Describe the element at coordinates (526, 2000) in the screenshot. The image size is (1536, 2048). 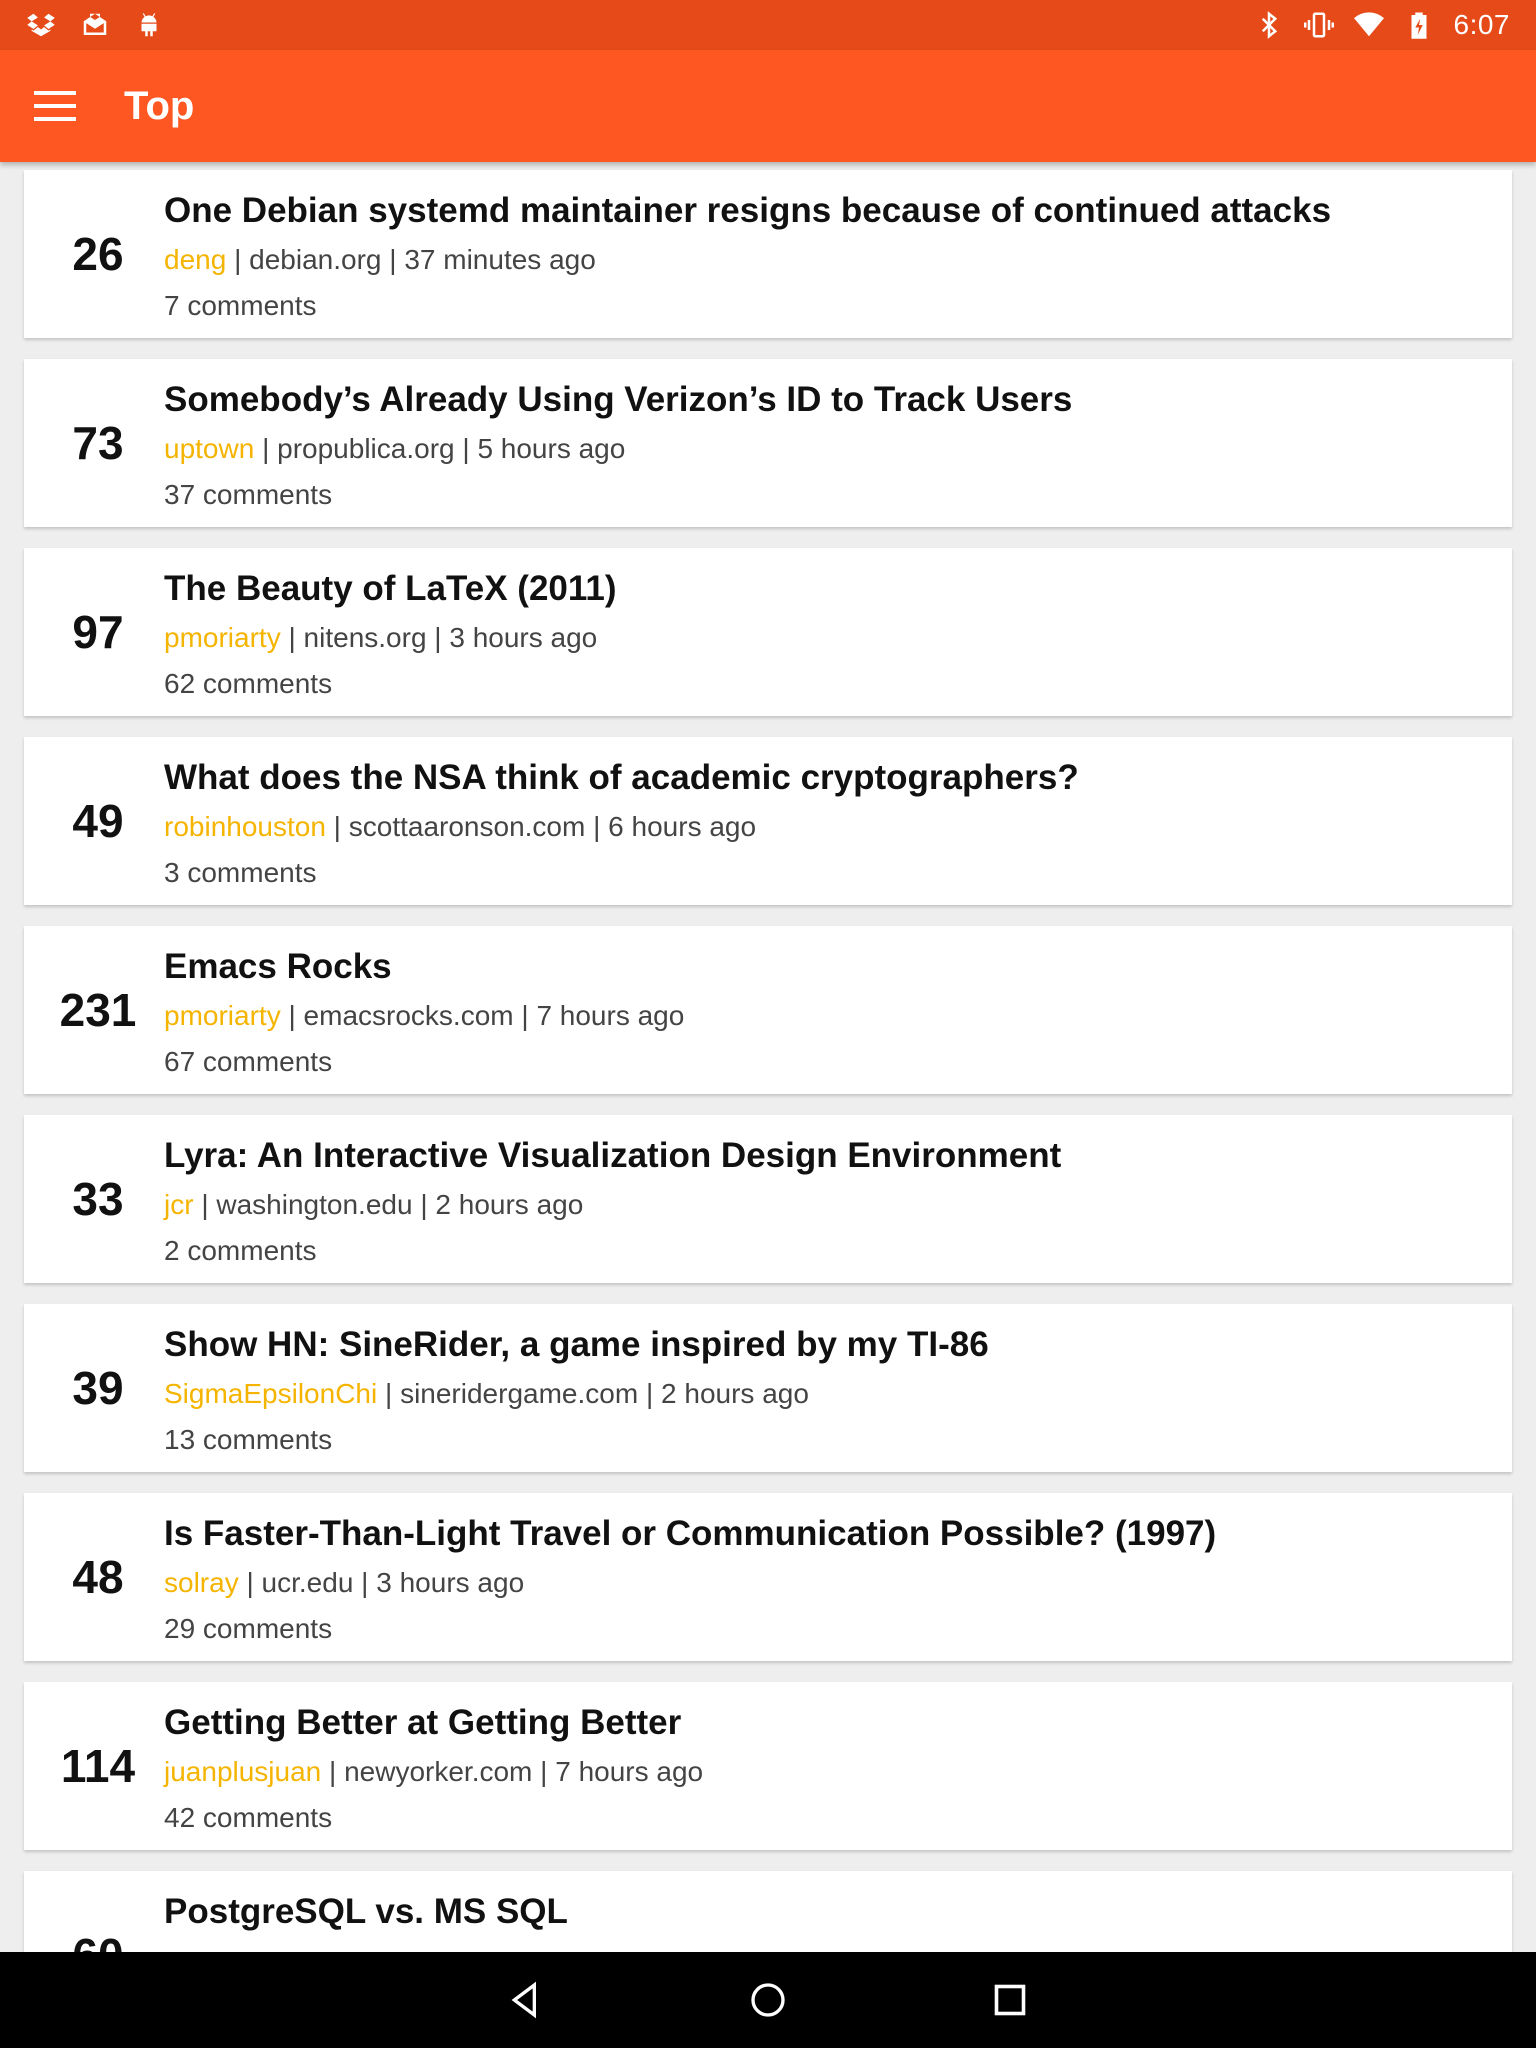
I see `back-icon` at that location.